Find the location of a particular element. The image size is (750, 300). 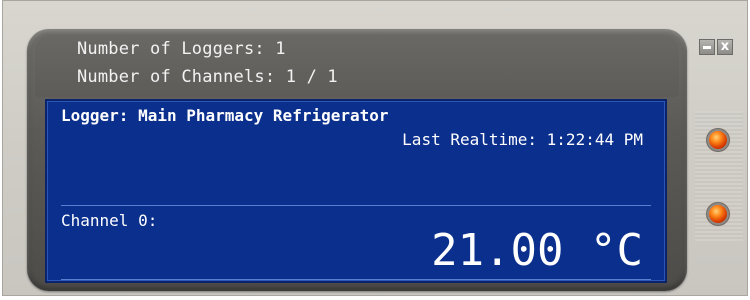

close-button: x is located at coordinates (725, 47).